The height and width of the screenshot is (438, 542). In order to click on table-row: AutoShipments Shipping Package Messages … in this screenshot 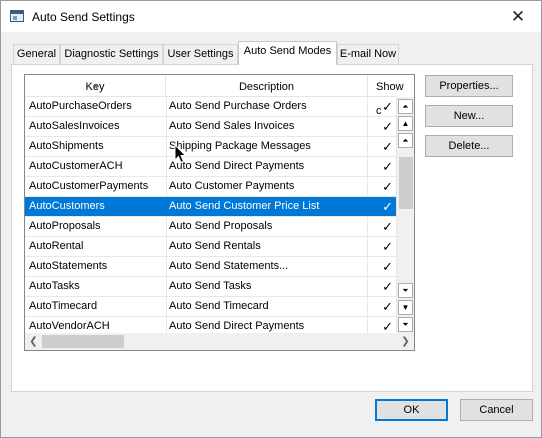, I will do `click(210, 147)`.